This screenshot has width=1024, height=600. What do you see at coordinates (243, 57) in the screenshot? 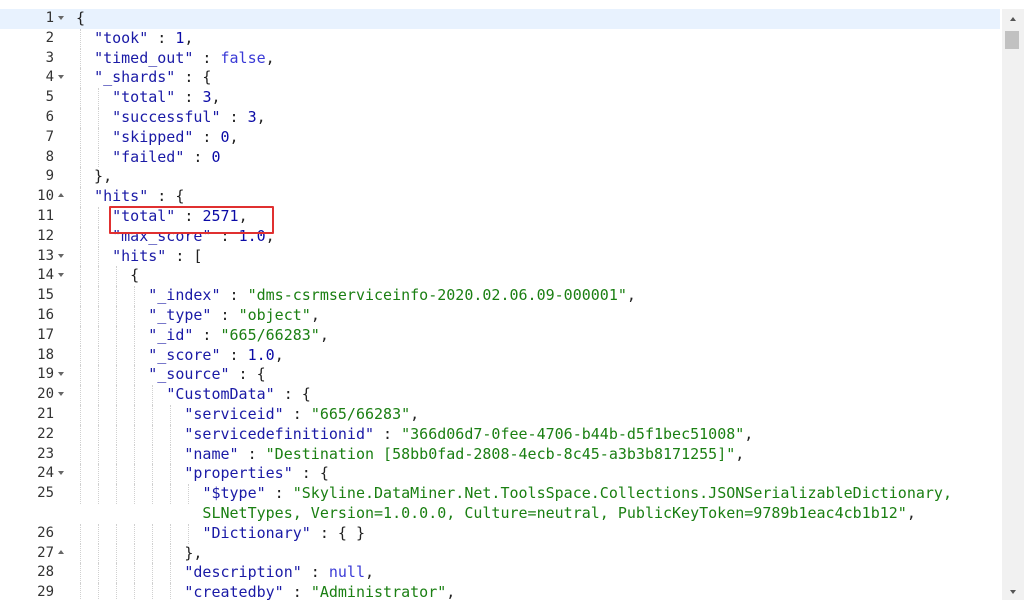
I see `code-token: false` at bounding box center [243, 57].